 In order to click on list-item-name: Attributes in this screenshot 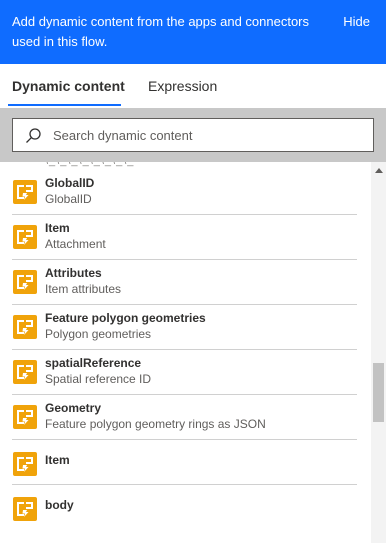, I will do `click(73, 273)`.